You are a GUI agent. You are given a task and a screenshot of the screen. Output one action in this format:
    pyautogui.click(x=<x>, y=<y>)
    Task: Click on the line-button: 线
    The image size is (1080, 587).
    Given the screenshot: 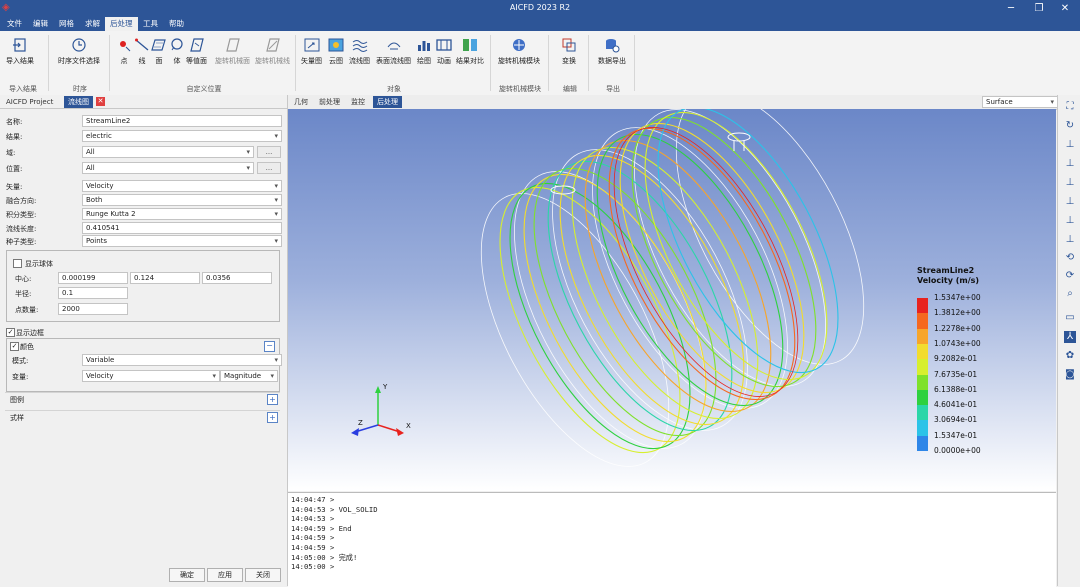 What is the action you would take?
    pyautogui.click(x=142, y=51)
    